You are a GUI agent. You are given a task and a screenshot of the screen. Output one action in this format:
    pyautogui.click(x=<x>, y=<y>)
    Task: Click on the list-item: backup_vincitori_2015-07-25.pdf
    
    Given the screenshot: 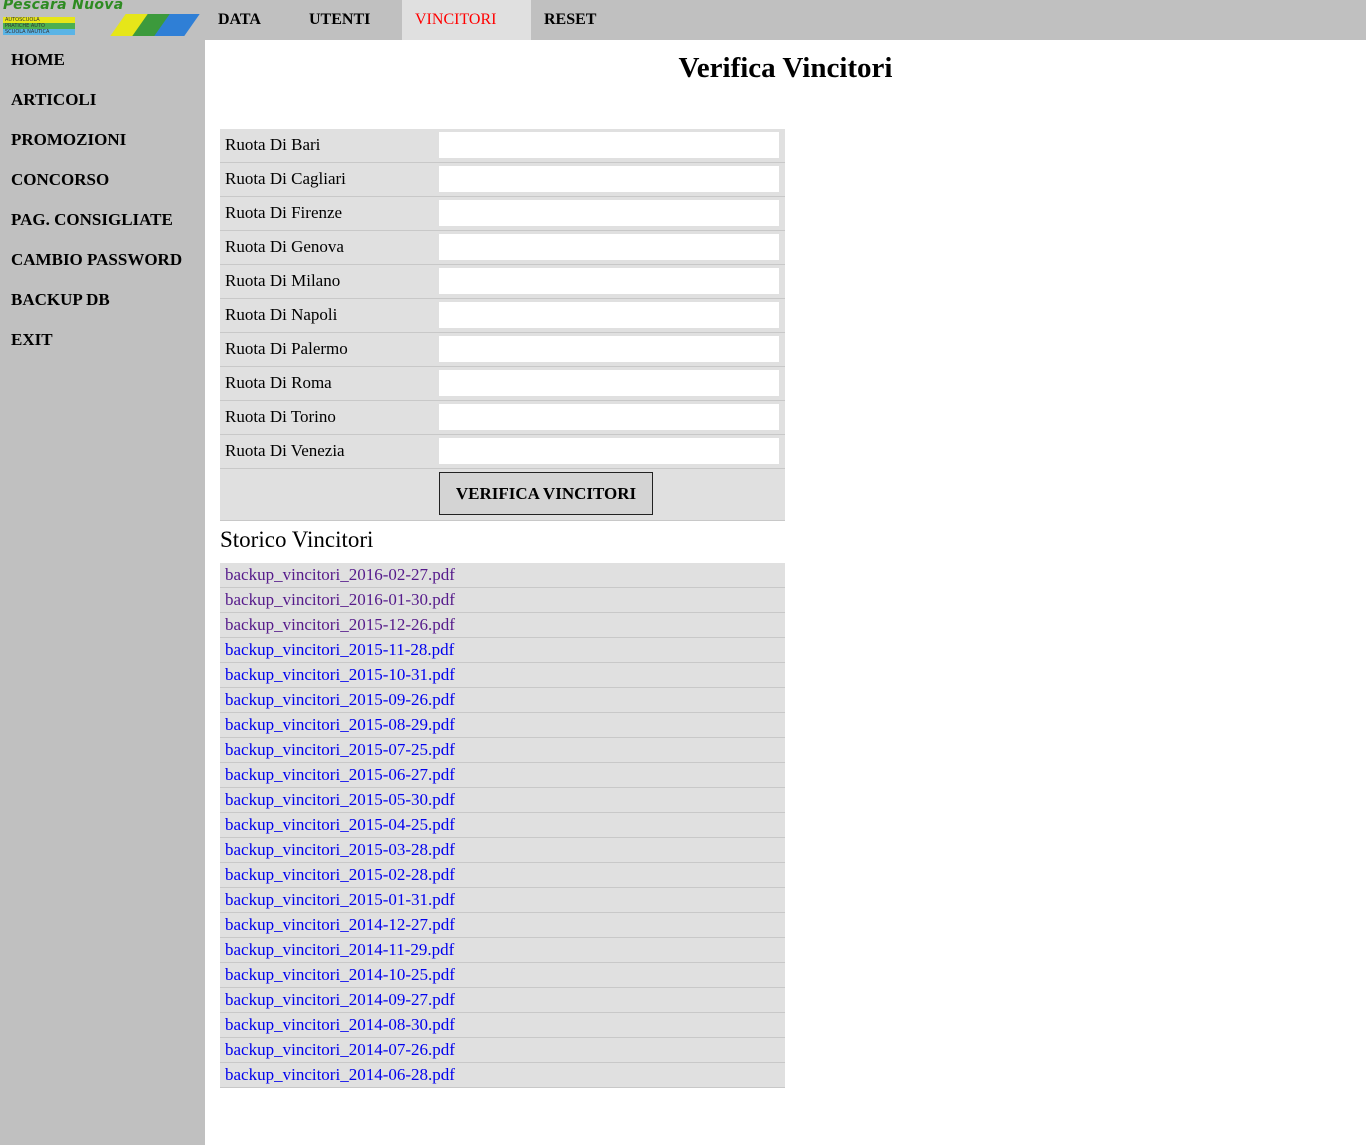 What is the action you would take?
    pyautogui.click(x=502, y=750)
    